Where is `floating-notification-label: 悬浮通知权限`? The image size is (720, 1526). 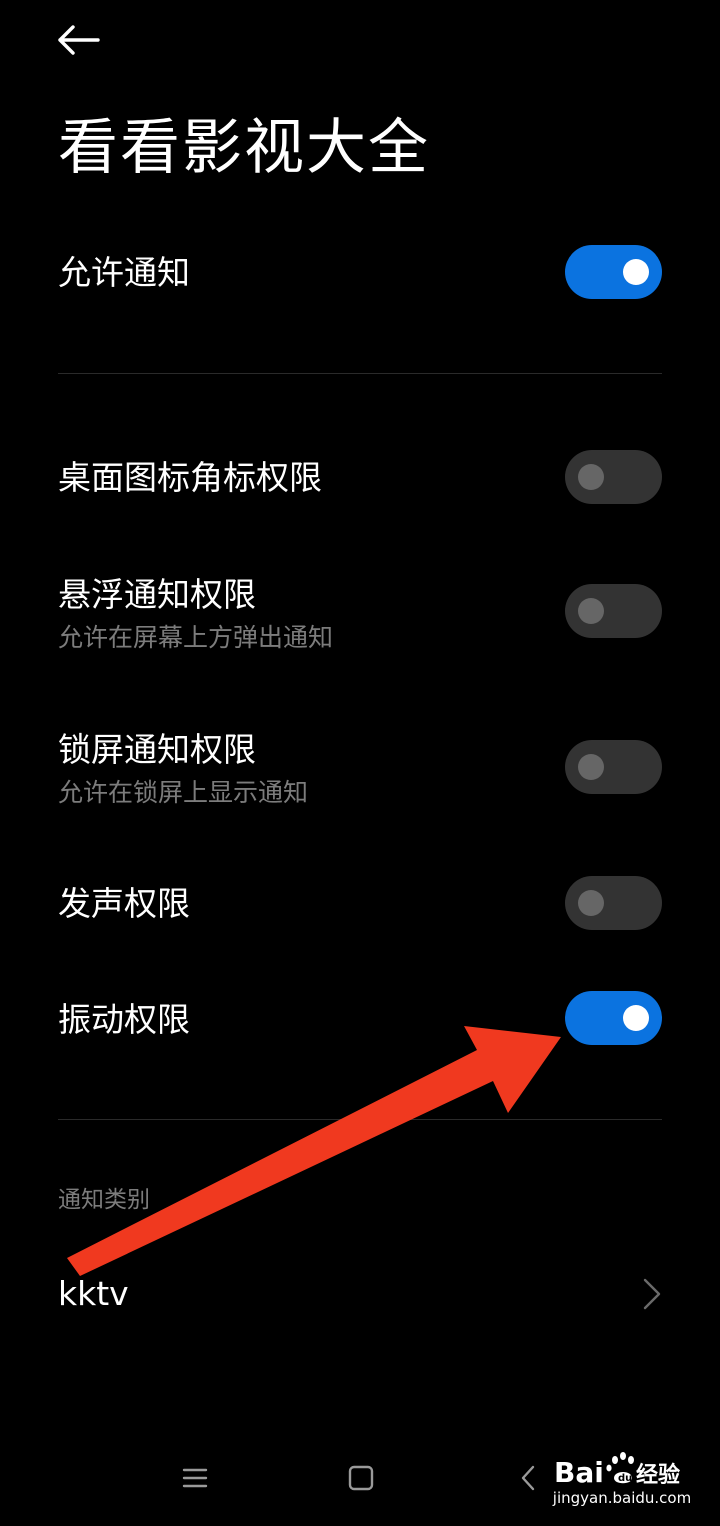 floating-notification-label: 悬浮通知权限 is located at coordinates (157, 594).